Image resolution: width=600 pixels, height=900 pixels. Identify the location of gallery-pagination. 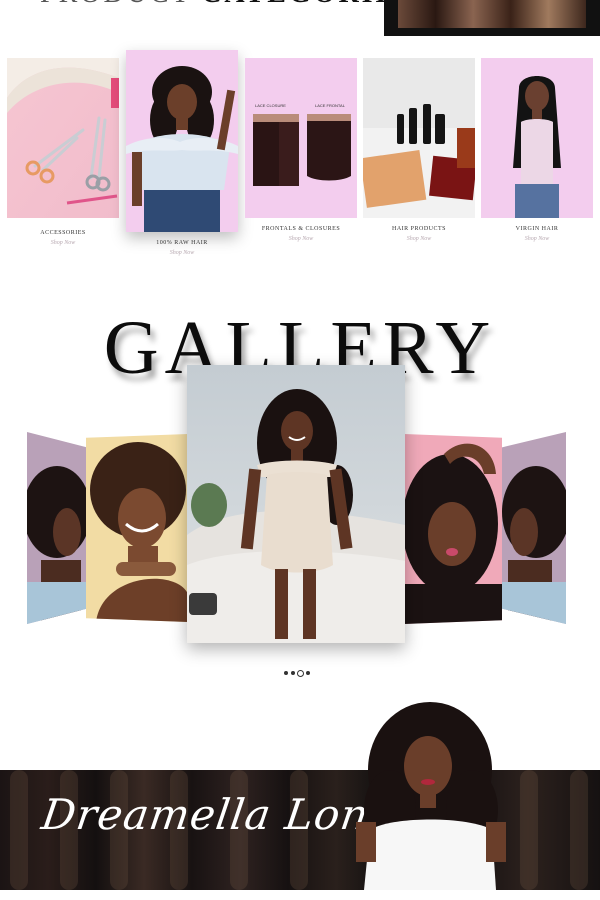
(300, 674).